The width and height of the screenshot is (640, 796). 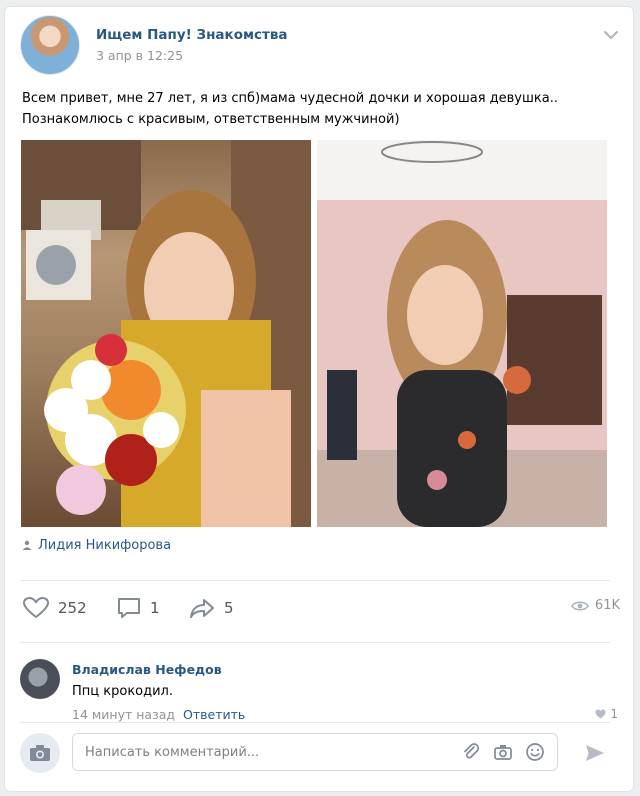 What do you see at coordinates (54, 608) in the screenshot?
I see `like-button: 252` at bounding box center [54, 608].